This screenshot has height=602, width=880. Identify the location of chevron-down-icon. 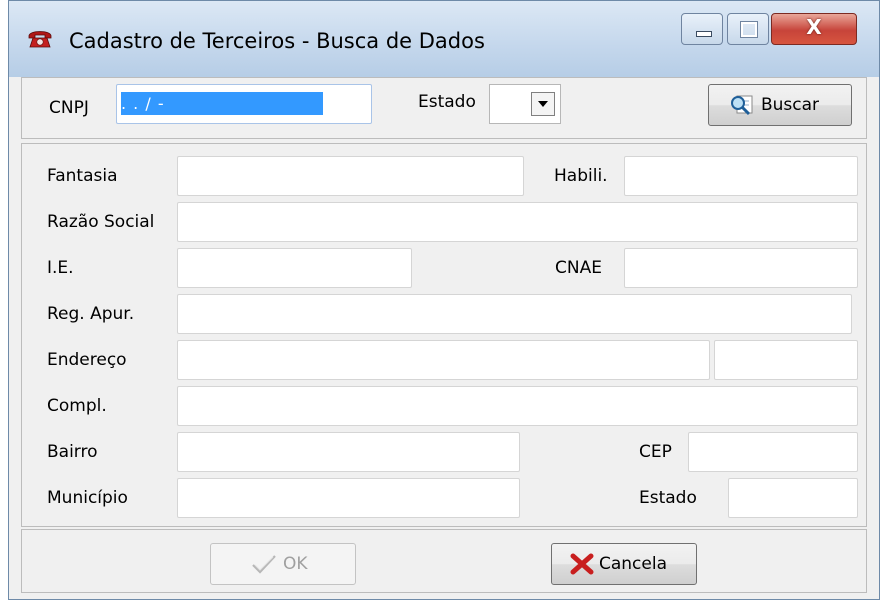
(543, 104).